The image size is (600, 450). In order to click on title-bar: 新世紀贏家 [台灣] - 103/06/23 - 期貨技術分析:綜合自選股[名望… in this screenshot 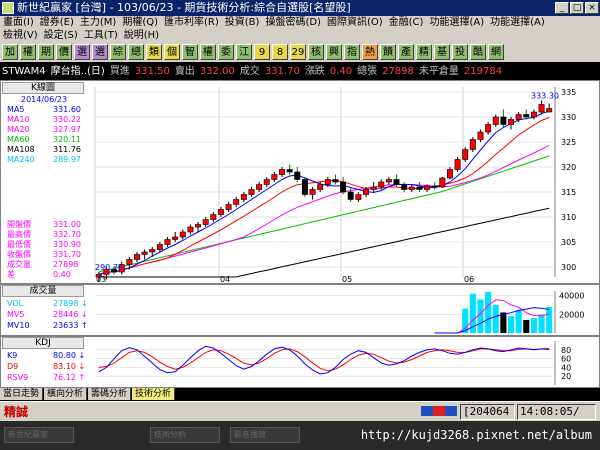, I will do `click(300, 8)`.